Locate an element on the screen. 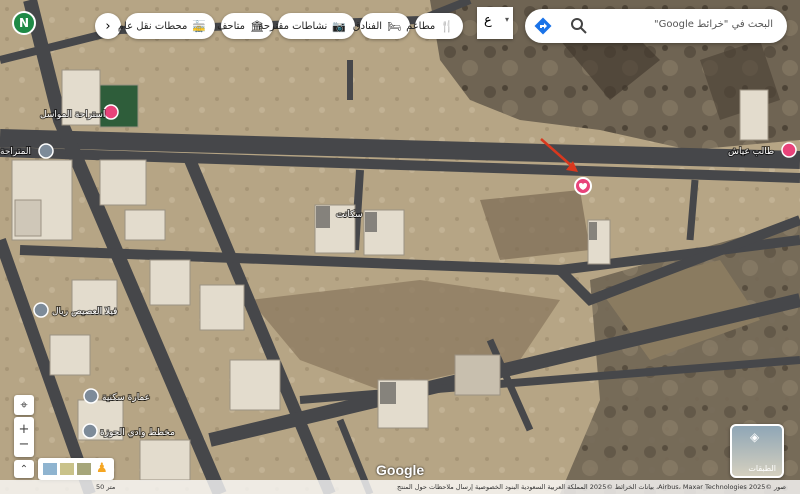 This screenshot has height=494, width=800. place-label: مخطط وادي الحوزة is located at coordinates (137, 433).